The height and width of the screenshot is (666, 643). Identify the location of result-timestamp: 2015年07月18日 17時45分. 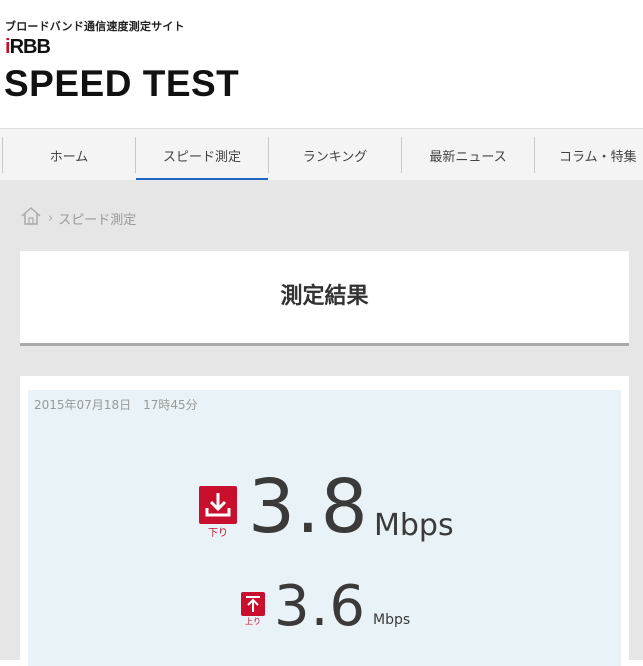
(116, 404).